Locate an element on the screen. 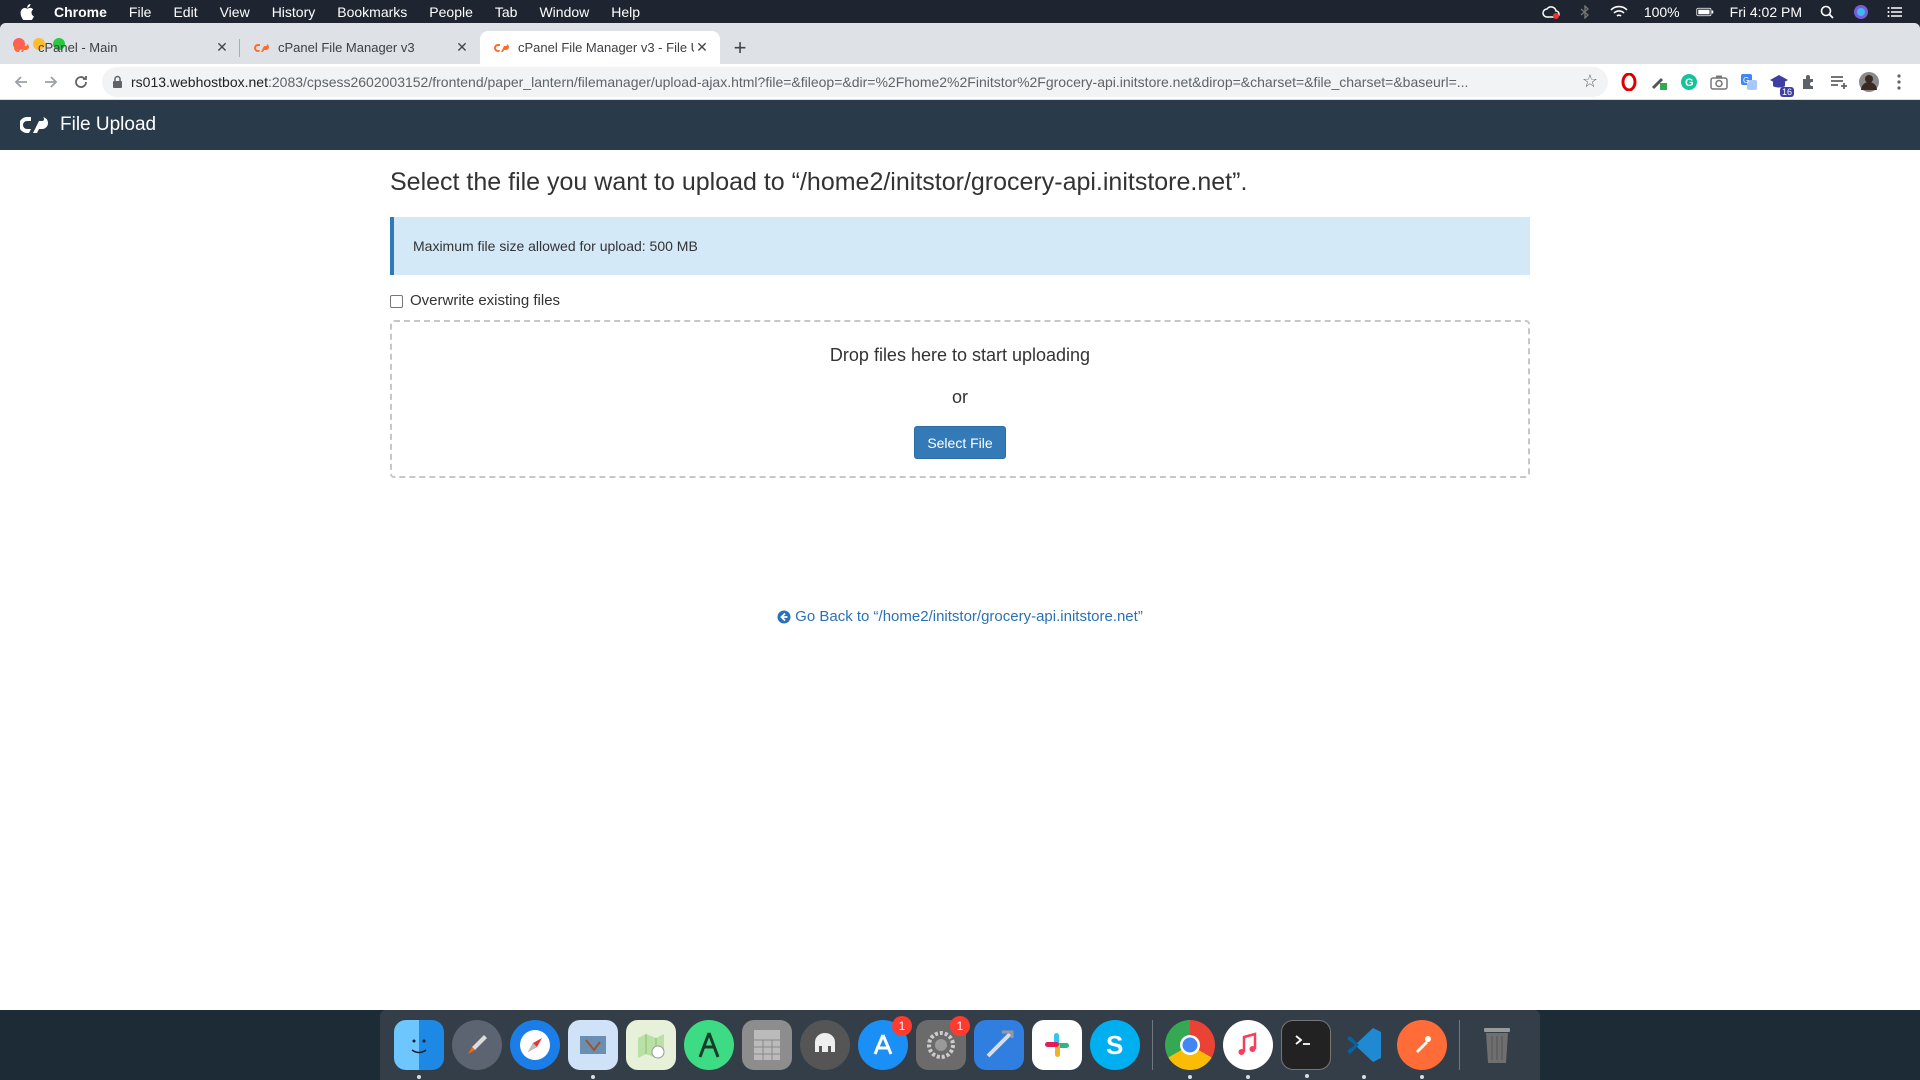 This screenshot has width=1920, height=1080. arrow-right-icon is located at coordinates (51, 81).